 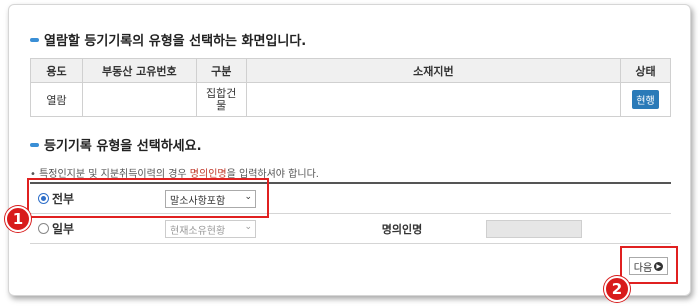 I want to click on header-address: 소재지번, so click(x=433, y=70).